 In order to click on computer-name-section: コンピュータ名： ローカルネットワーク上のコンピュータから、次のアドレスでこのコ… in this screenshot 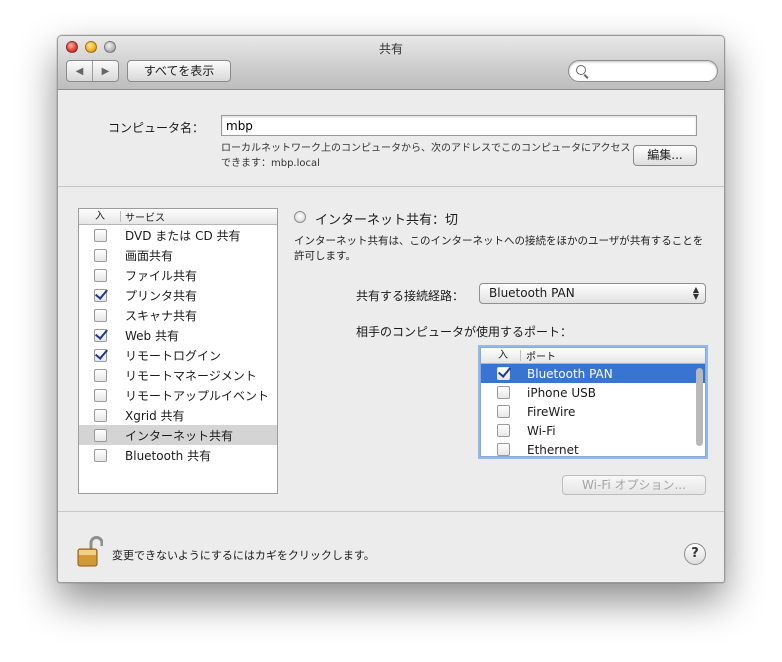, I will do `click(391, 139)`.